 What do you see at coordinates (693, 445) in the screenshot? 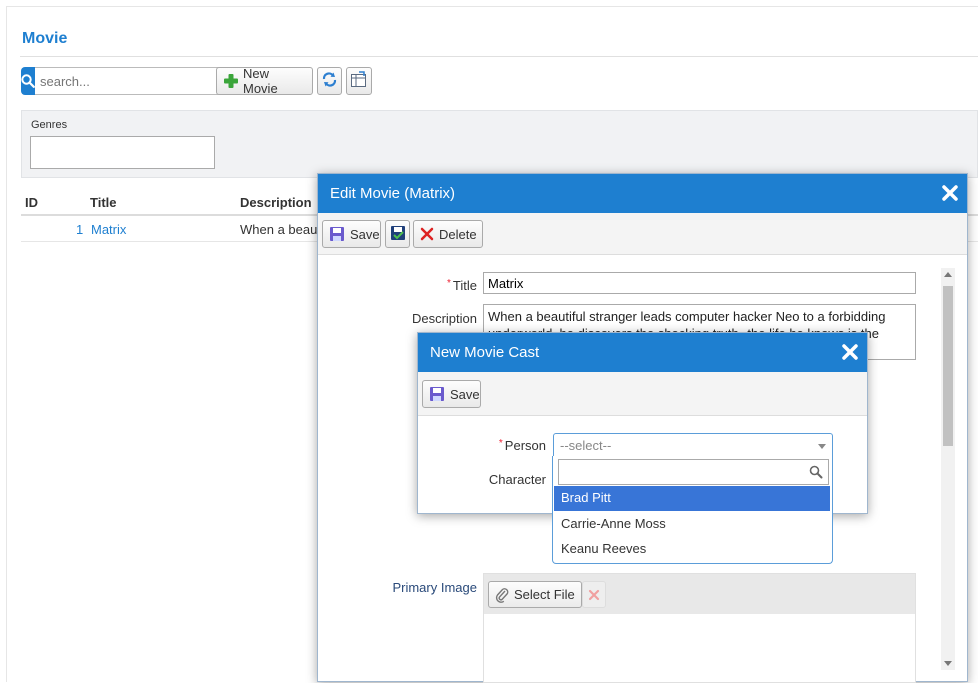
I see `person-select: --select--` at bounding box center [693, 445].